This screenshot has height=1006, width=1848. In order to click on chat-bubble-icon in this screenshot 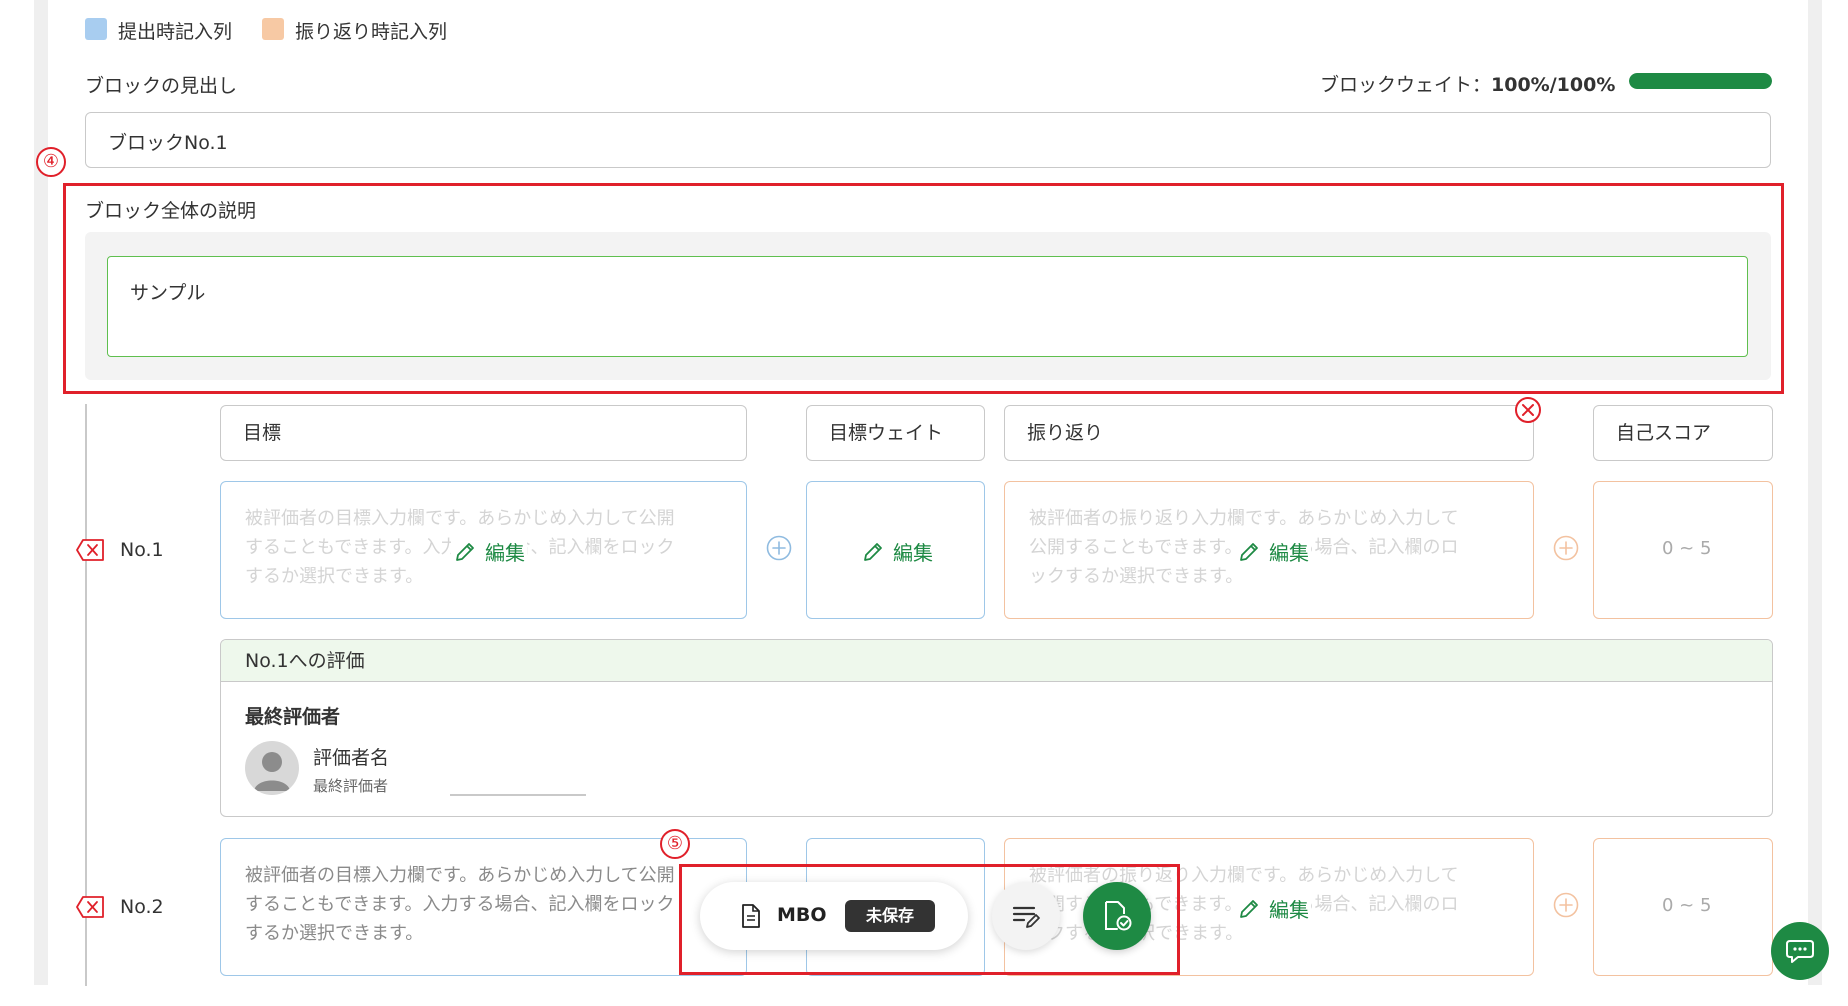, I will do `click(1800, 951)`.